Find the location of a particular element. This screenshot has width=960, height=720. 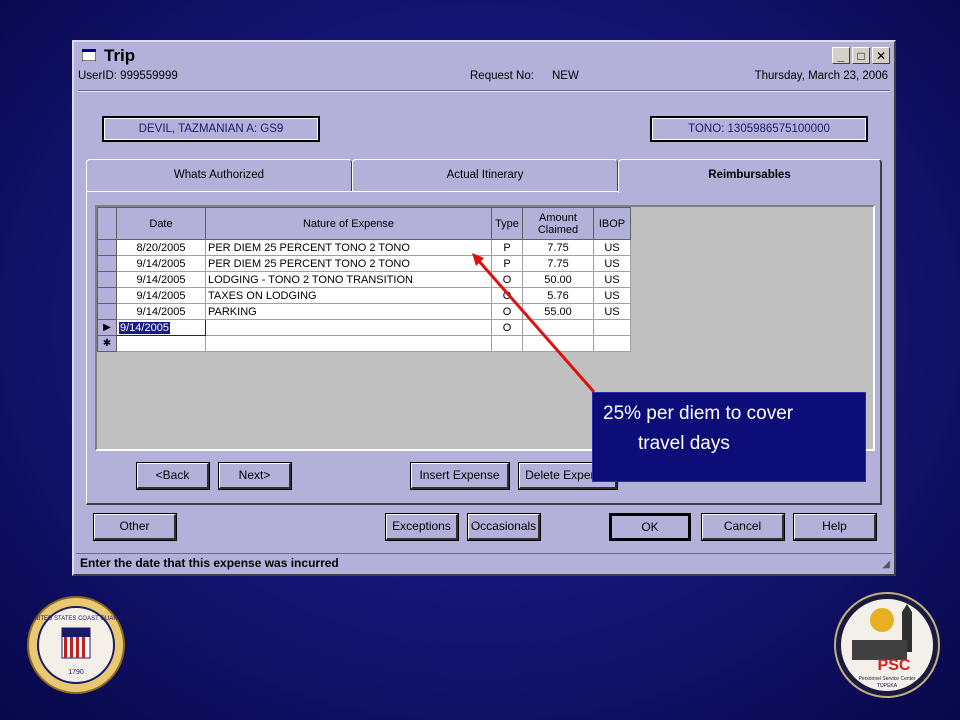

callout-arrow is located at coordinates (534, 323).